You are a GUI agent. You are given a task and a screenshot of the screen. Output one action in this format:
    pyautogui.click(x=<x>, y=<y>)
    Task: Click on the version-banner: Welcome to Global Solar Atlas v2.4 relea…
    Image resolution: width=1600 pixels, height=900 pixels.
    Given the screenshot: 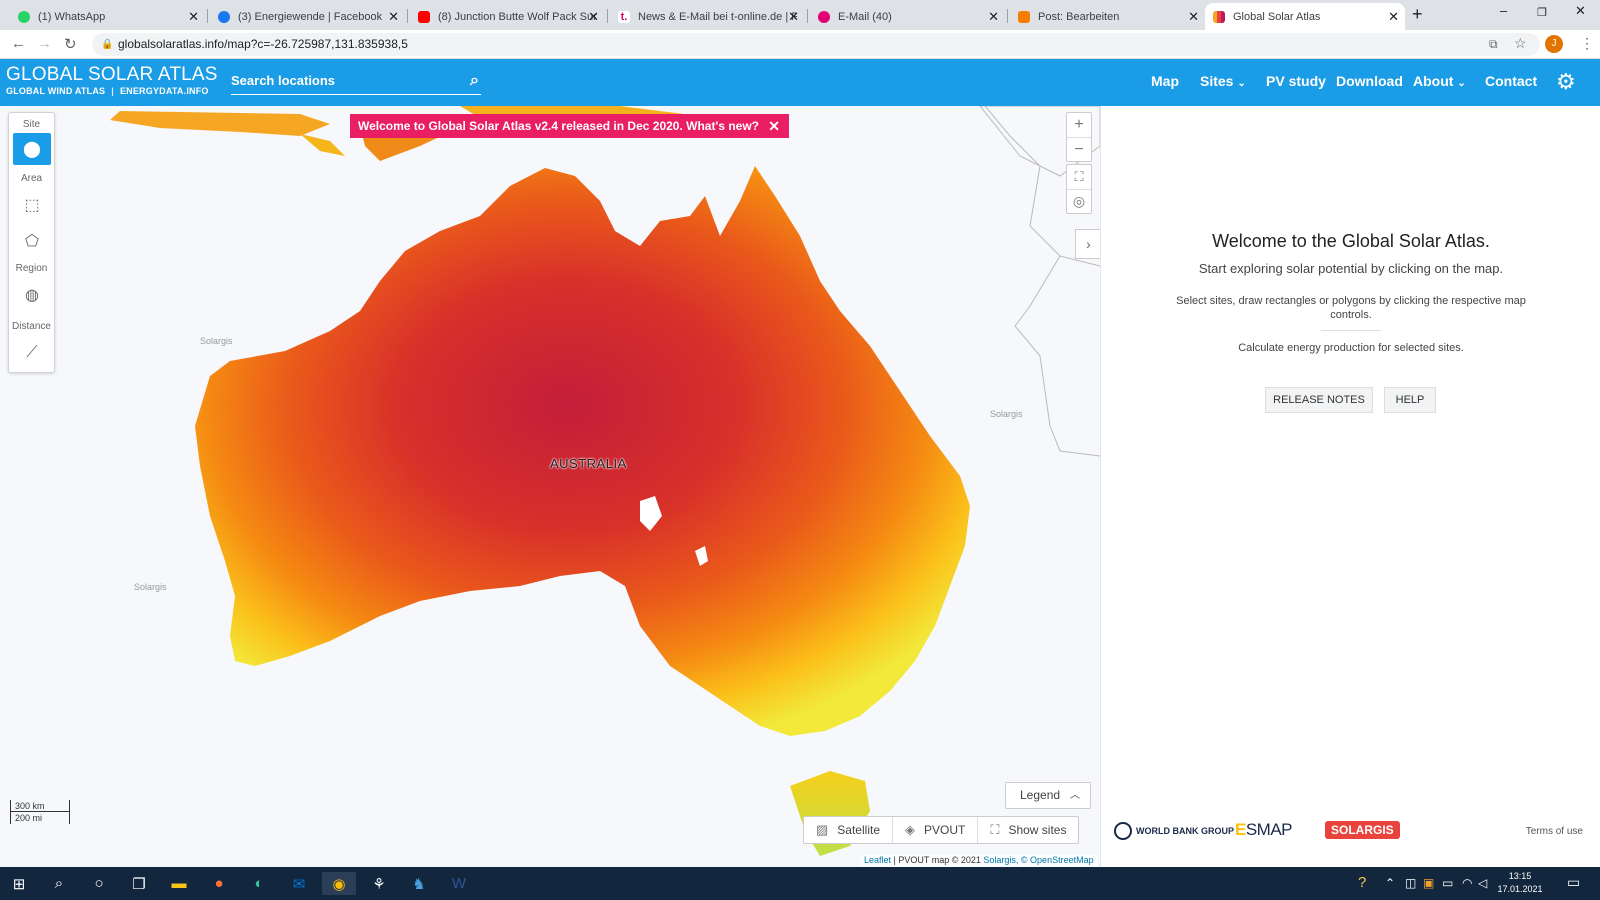 What is the action you would take?
    pyautogui.click(x=569, y=126)
    